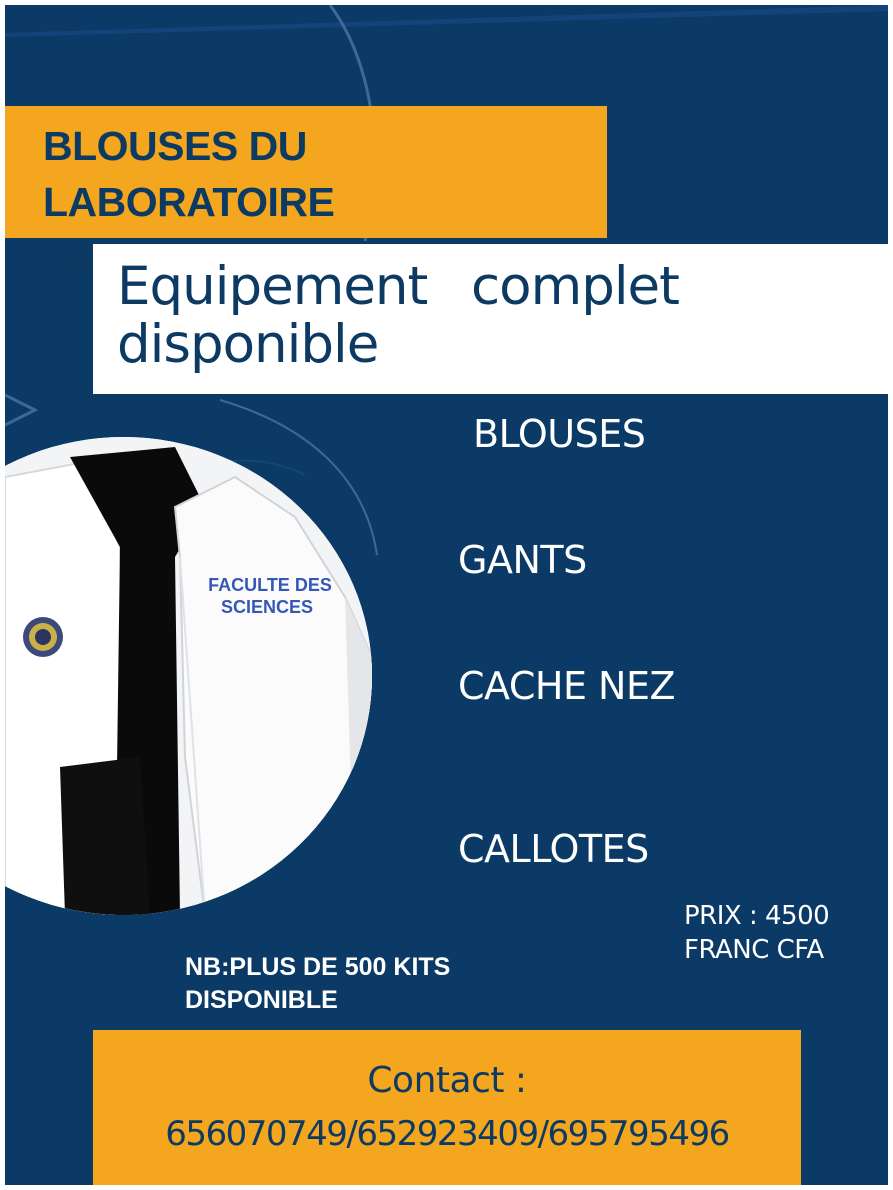  What do you see at coordinates (567, 686) in the screenshot?
I see `item-cache-nez: CACHE NEZ` at bounding box center [567, 686].